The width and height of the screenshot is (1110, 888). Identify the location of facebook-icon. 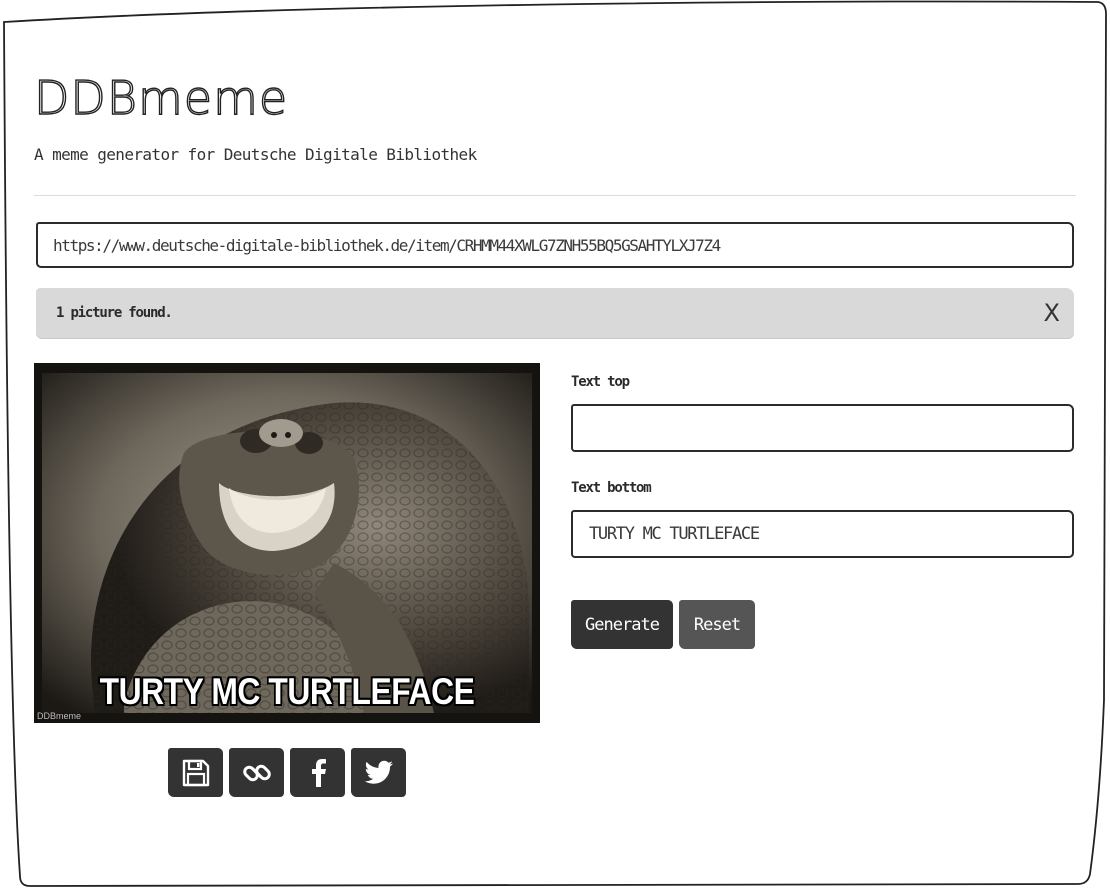
(318, 772).